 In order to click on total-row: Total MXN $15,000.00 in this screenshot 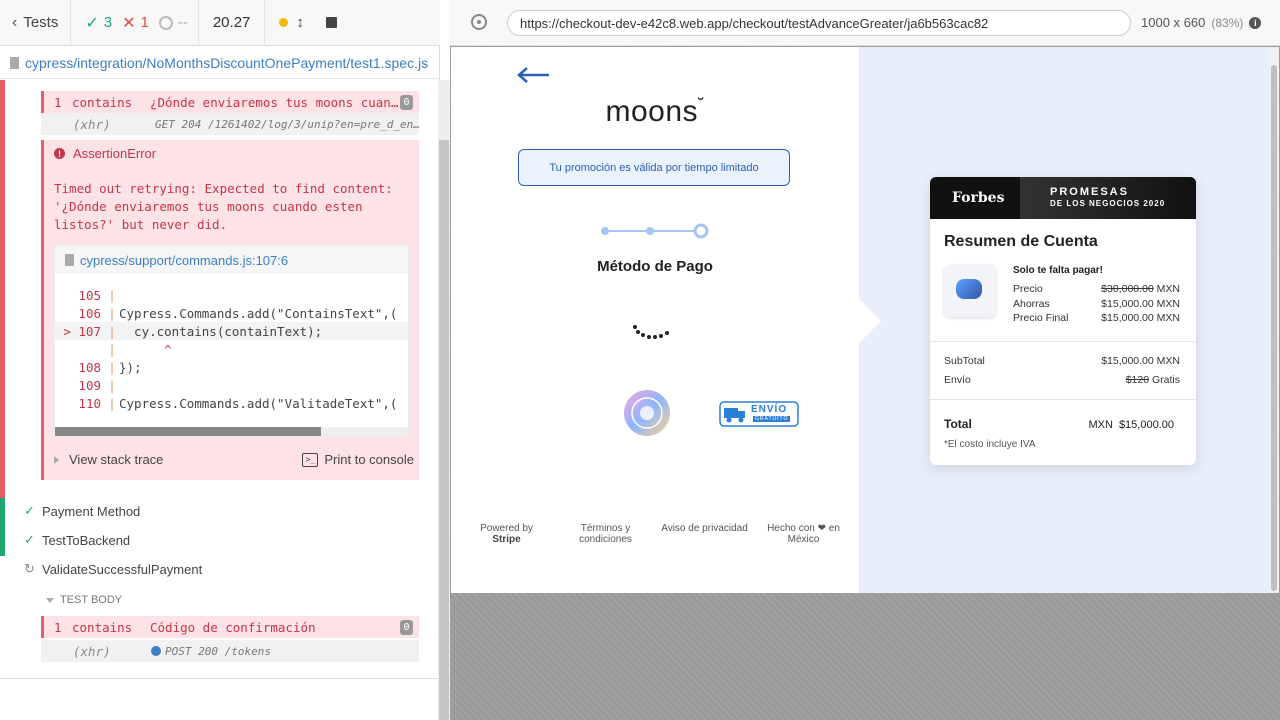, I will do `click(1062, 424)`.